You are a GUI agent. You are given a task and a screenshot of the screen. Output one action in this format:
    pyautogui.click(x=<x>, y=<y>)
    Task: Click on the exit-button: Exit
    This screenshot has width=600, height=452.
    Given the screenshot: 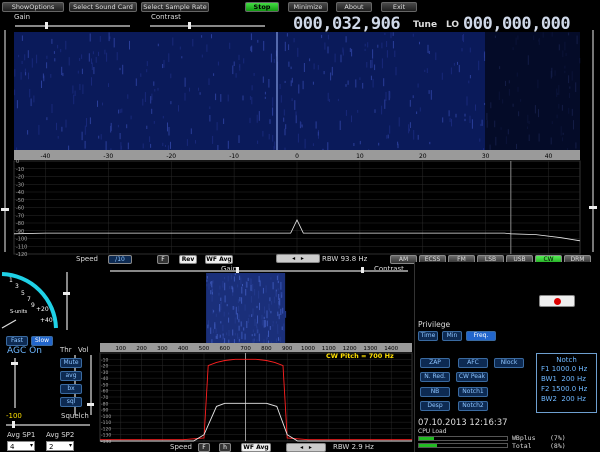 What is the action you would take?
    pyautogui.click(x=399, y=7)
    